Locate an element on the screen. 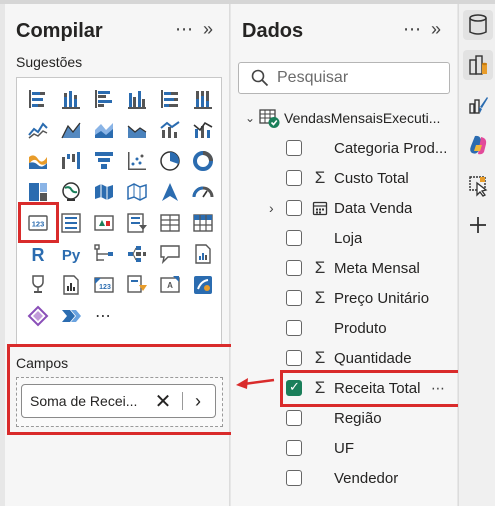 The width and height of the screenshot is (495, 506). smart-narrative-icon is located at coordinates (70, 285).